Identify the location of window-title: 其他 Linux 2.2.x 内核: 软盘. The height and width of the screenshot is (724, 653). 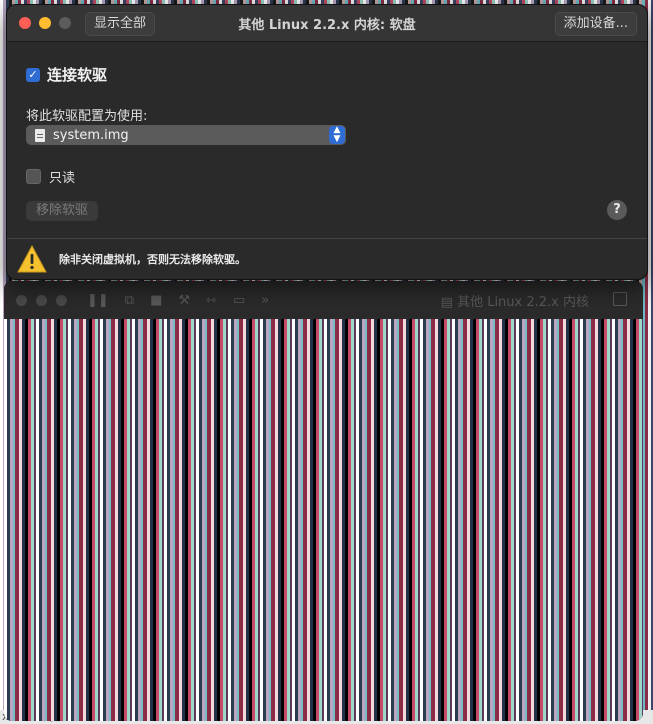
(327, 25).